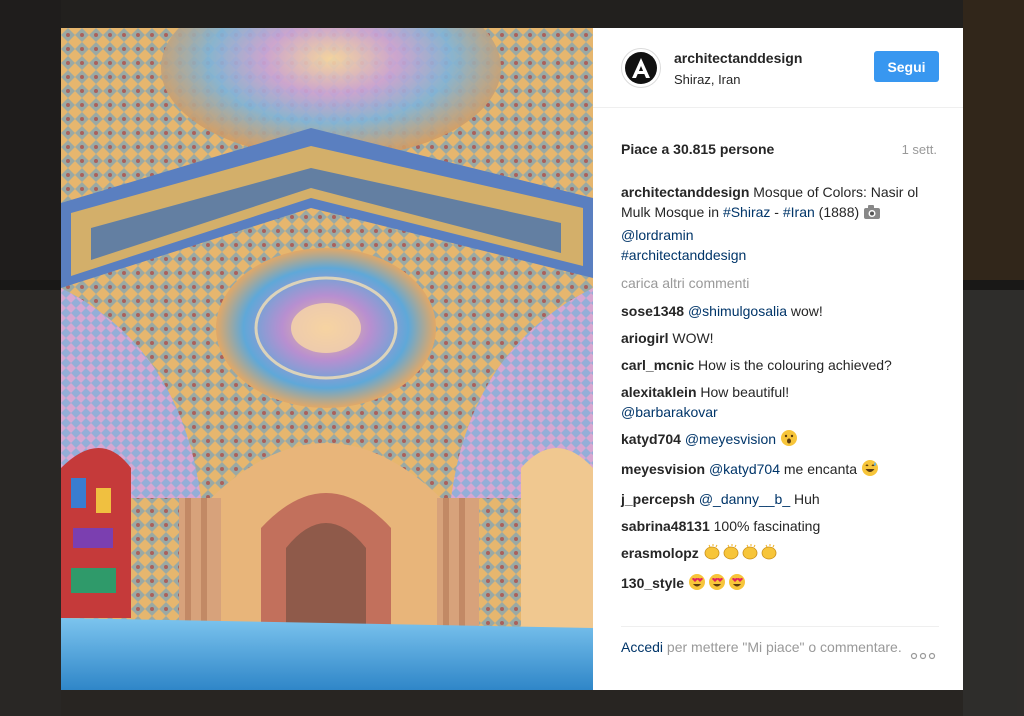 This screenshot has height=716, width=1024. I want to click on comment-text: How is the colouring achieved?, so click(793, 365).